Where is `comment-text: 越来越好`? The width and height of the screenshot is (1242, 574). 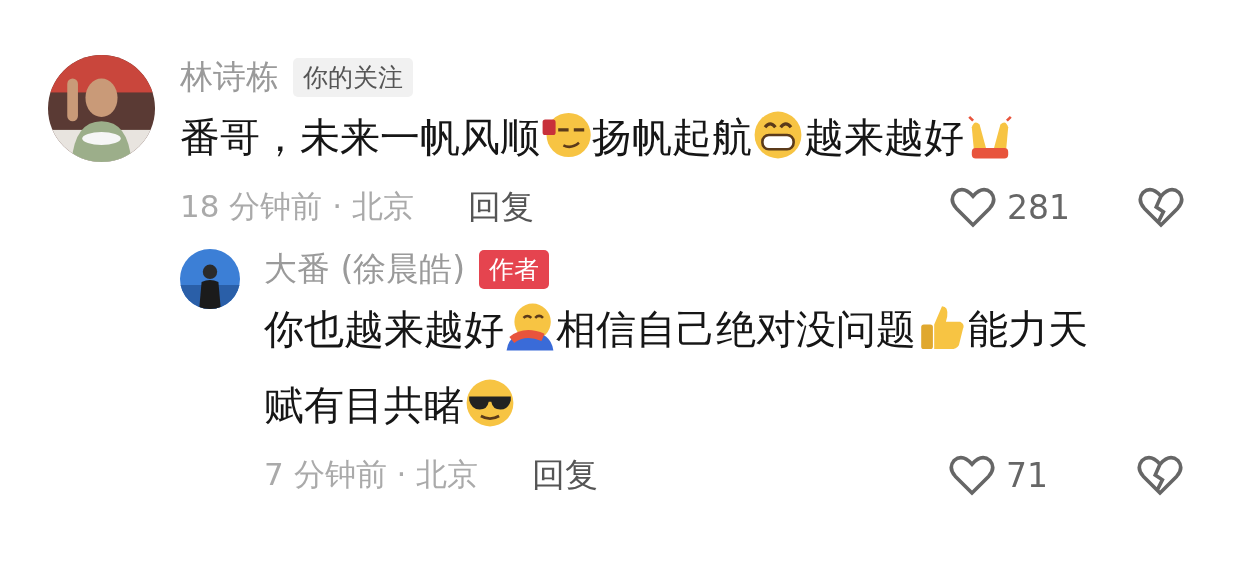
comment-text: 越来越好 is located at coordinates (884, 137).